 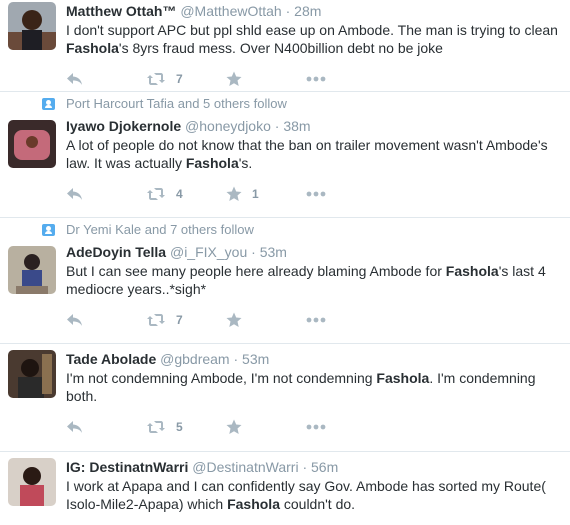 I want to click on author-name: Matthew Ottah™, so click(x=121, y=11).